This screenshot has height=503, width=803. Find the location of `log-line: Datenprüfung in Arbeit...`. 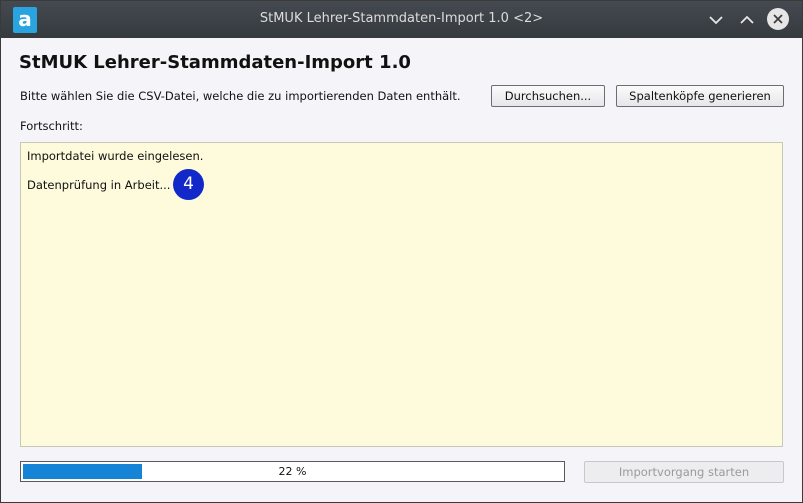

log-line: Datenprüfung in Arbeit... is located at coordinates (99, 185).